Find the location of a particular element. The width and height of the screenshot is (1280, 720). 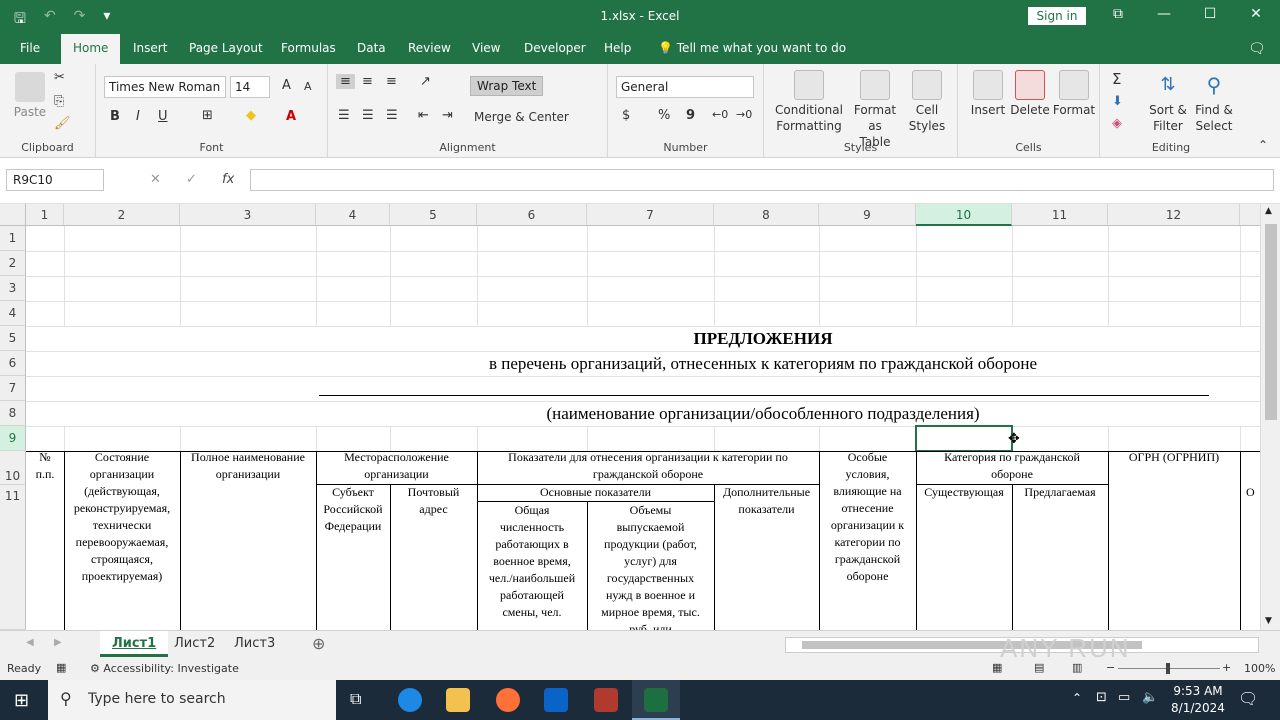

formula-input is located at coordinates (762, 180).